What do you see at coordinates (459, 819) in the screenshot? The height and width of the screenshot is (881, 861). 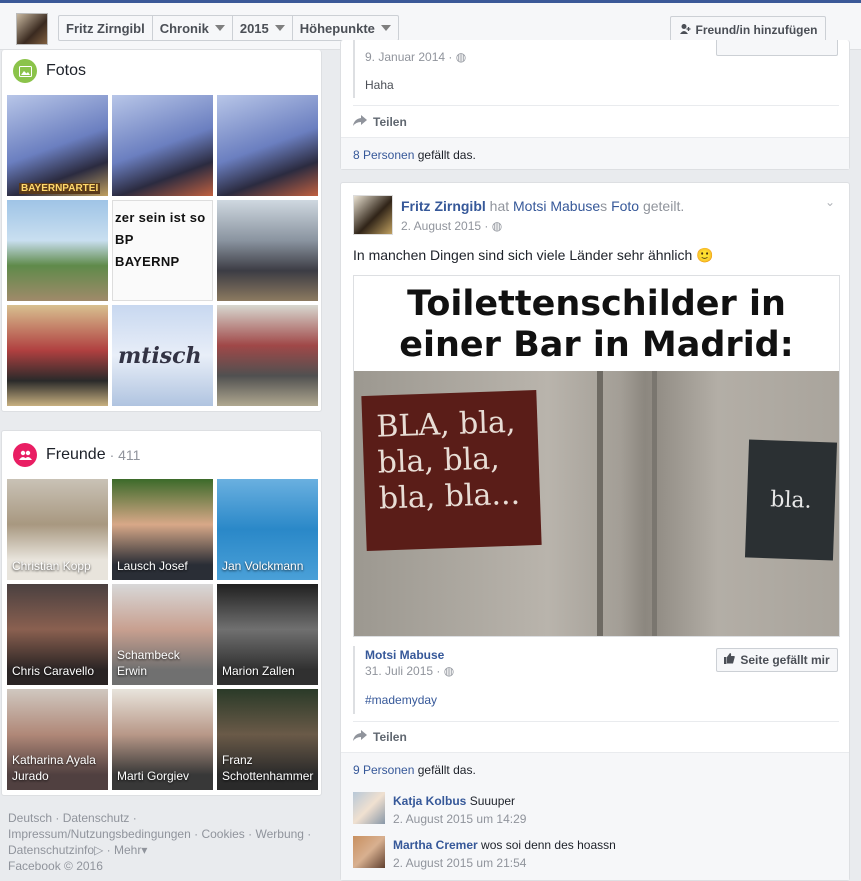 I see `comment-time: 2. August 2015 um 14:29` at bounding box center [459, 819].